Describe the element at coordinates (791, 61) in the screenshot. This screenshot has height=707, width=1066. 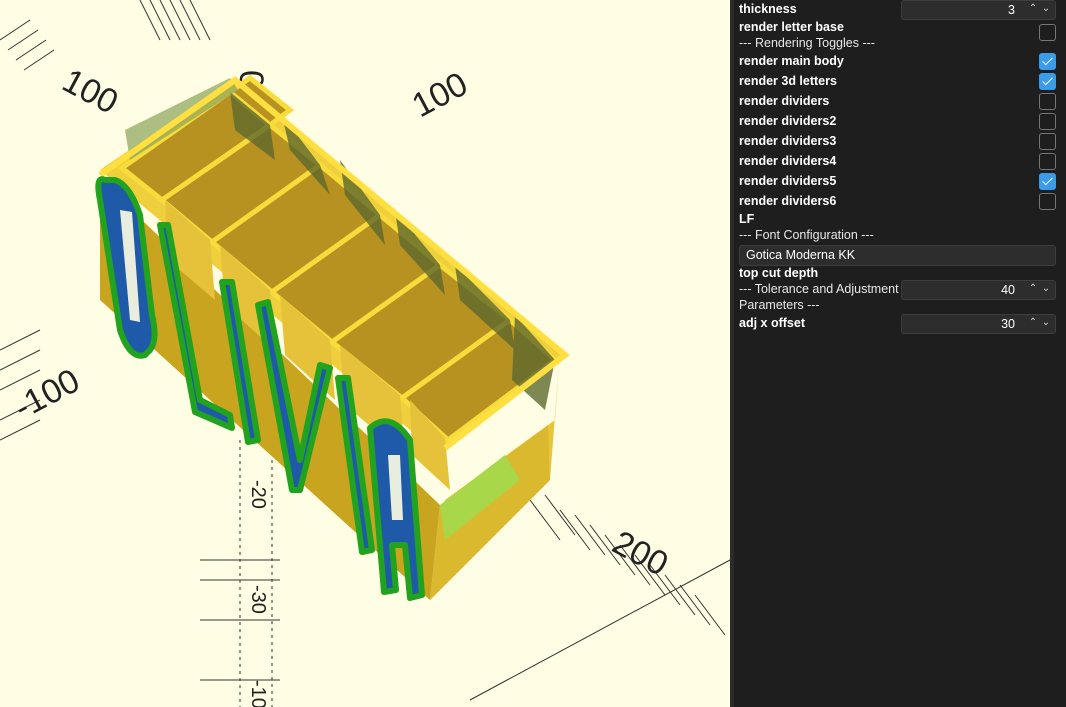
I see `param-label: render main body` at that location.